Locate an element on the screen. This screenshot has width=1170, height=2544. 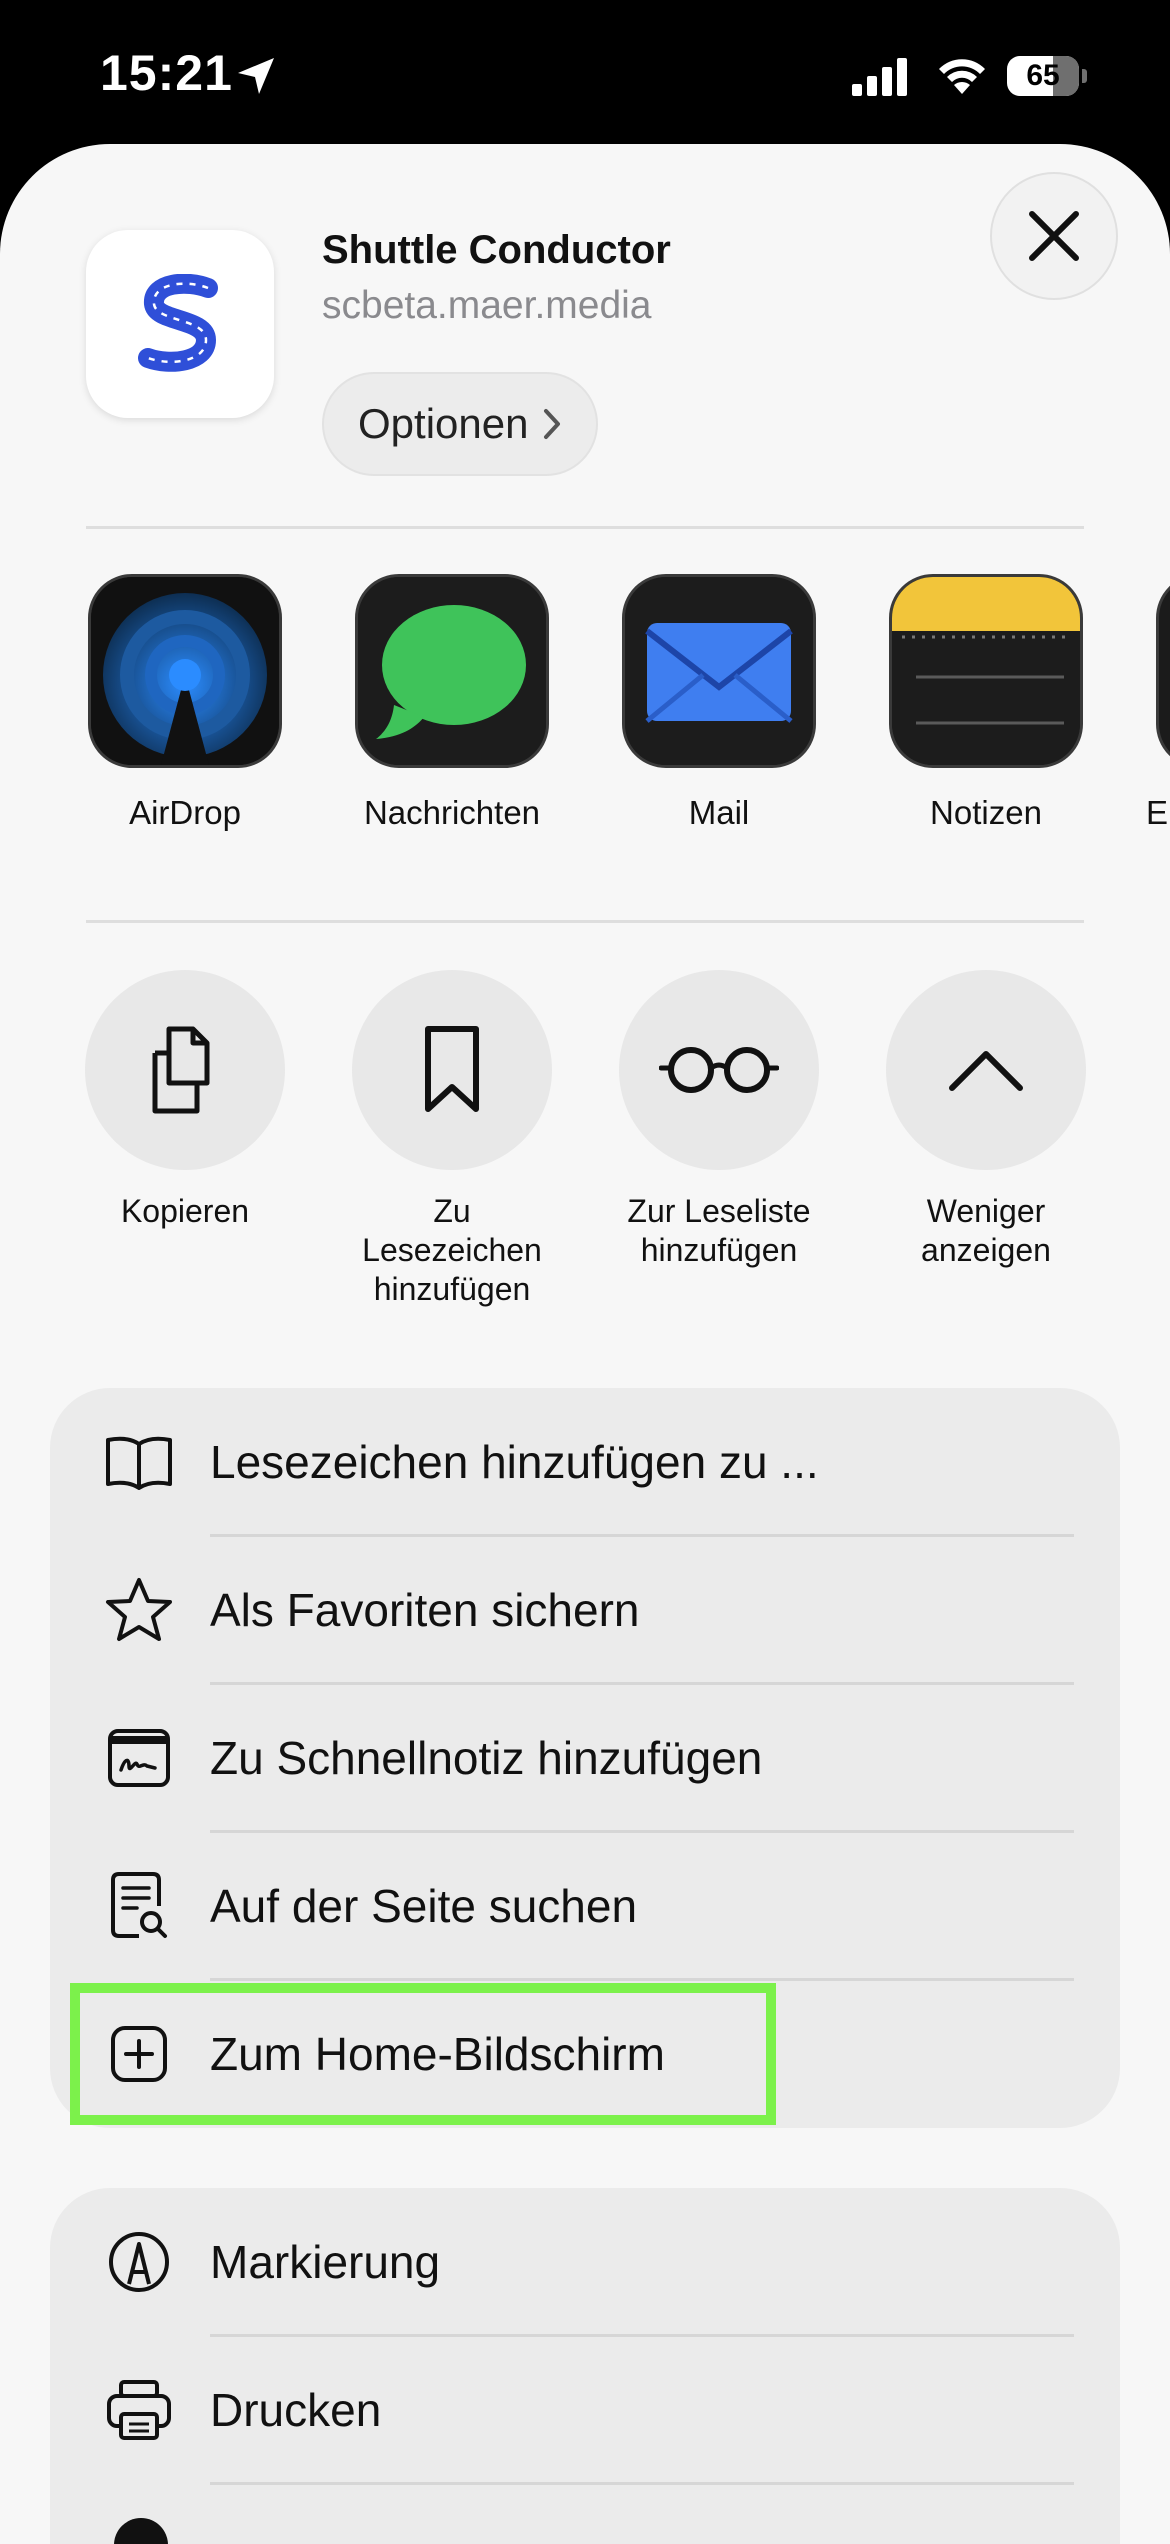
menu-item-find-on-page: Auf der Seite suchen is located at coordinates (585, 1906).